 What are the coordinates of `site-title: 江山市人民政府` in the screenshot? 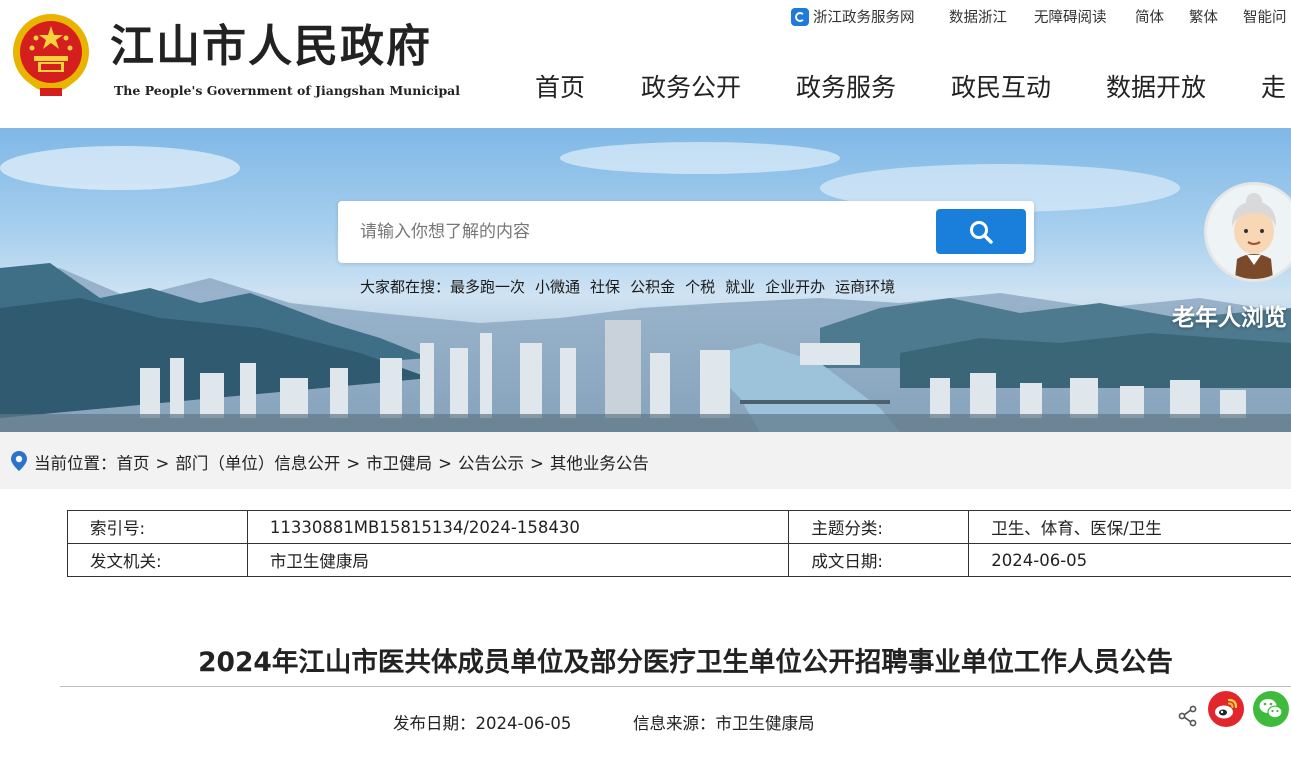 It's located at (271, 46).